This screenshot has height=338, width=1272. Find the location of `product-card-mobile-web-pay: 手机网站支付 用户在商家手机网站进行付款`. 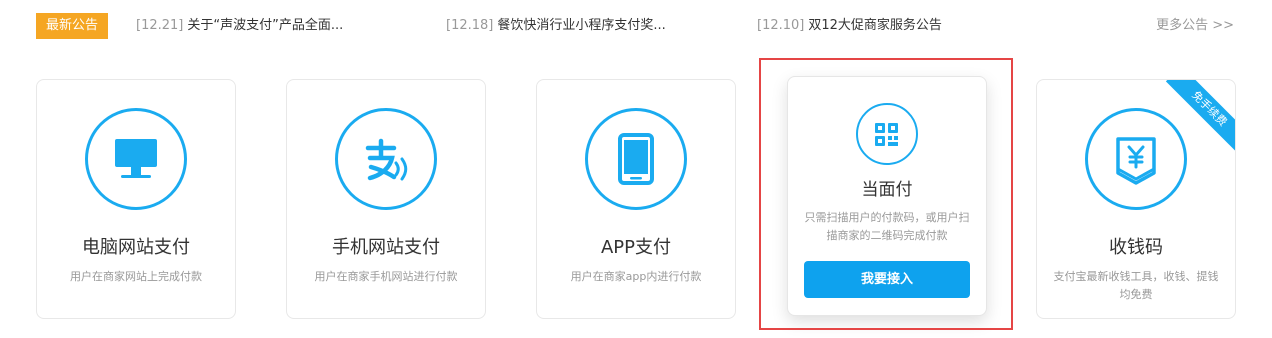

product-card-mobile-web-pay: 手机网站支付 用户在商家手机网站进行付款 is located at coordinates (386, 199).